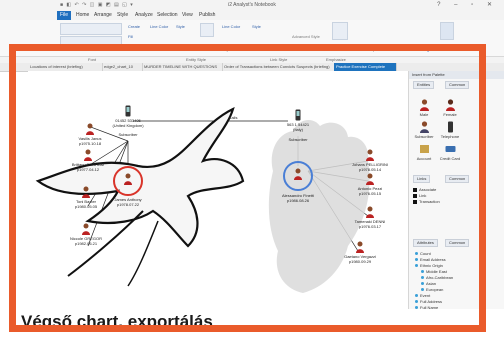 Image resolution: width=504 pixels, height=338 pixels. I want to click on representation-icon, so click(340, 31).